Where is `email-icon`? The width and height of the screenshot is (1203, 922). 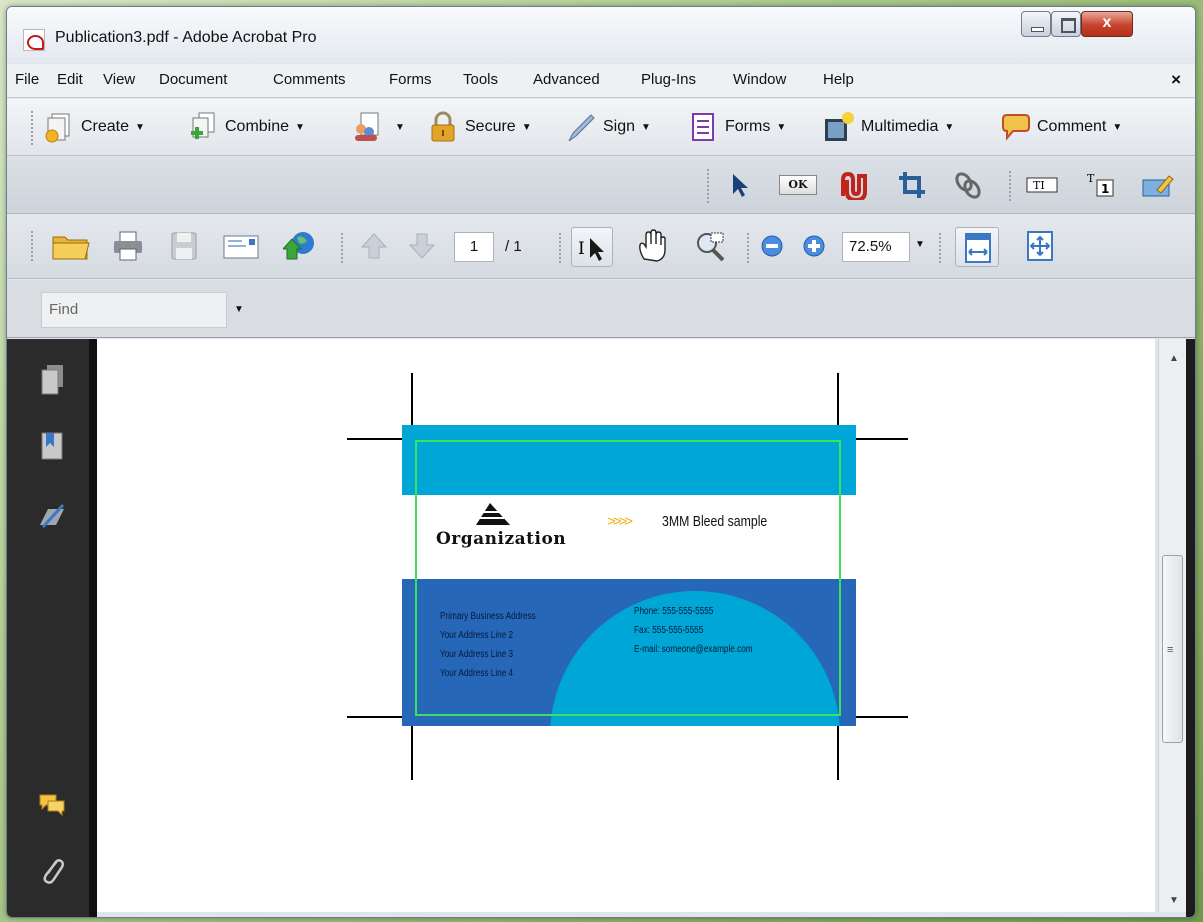 email-icon is located at coordinates (241, 246).